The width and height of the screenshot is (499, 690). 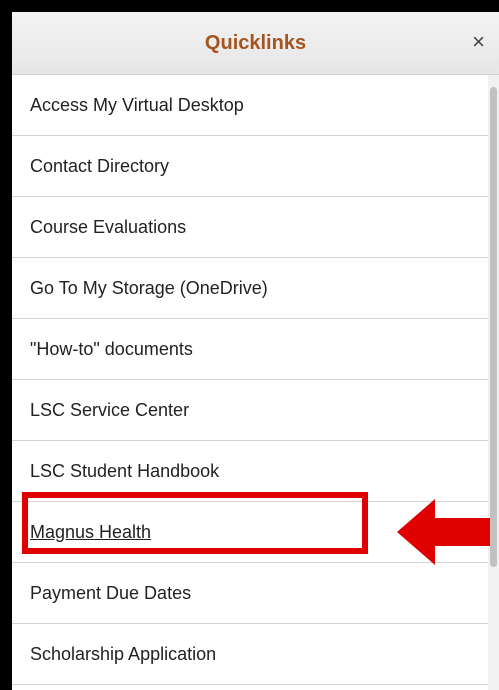 What do you see at coordinates (125, 471) in the screenshot?
I see `list-item-label: LSC Student Handbook` at bounding box center [125, 471].